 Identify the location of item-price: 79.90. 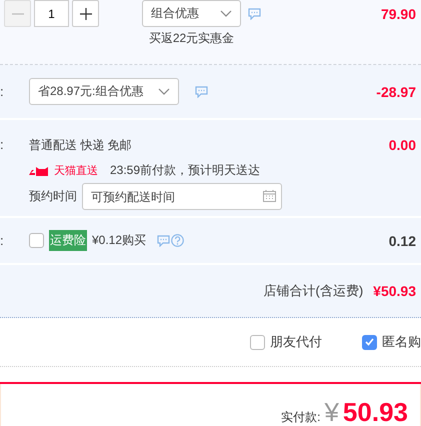
(398, 14).